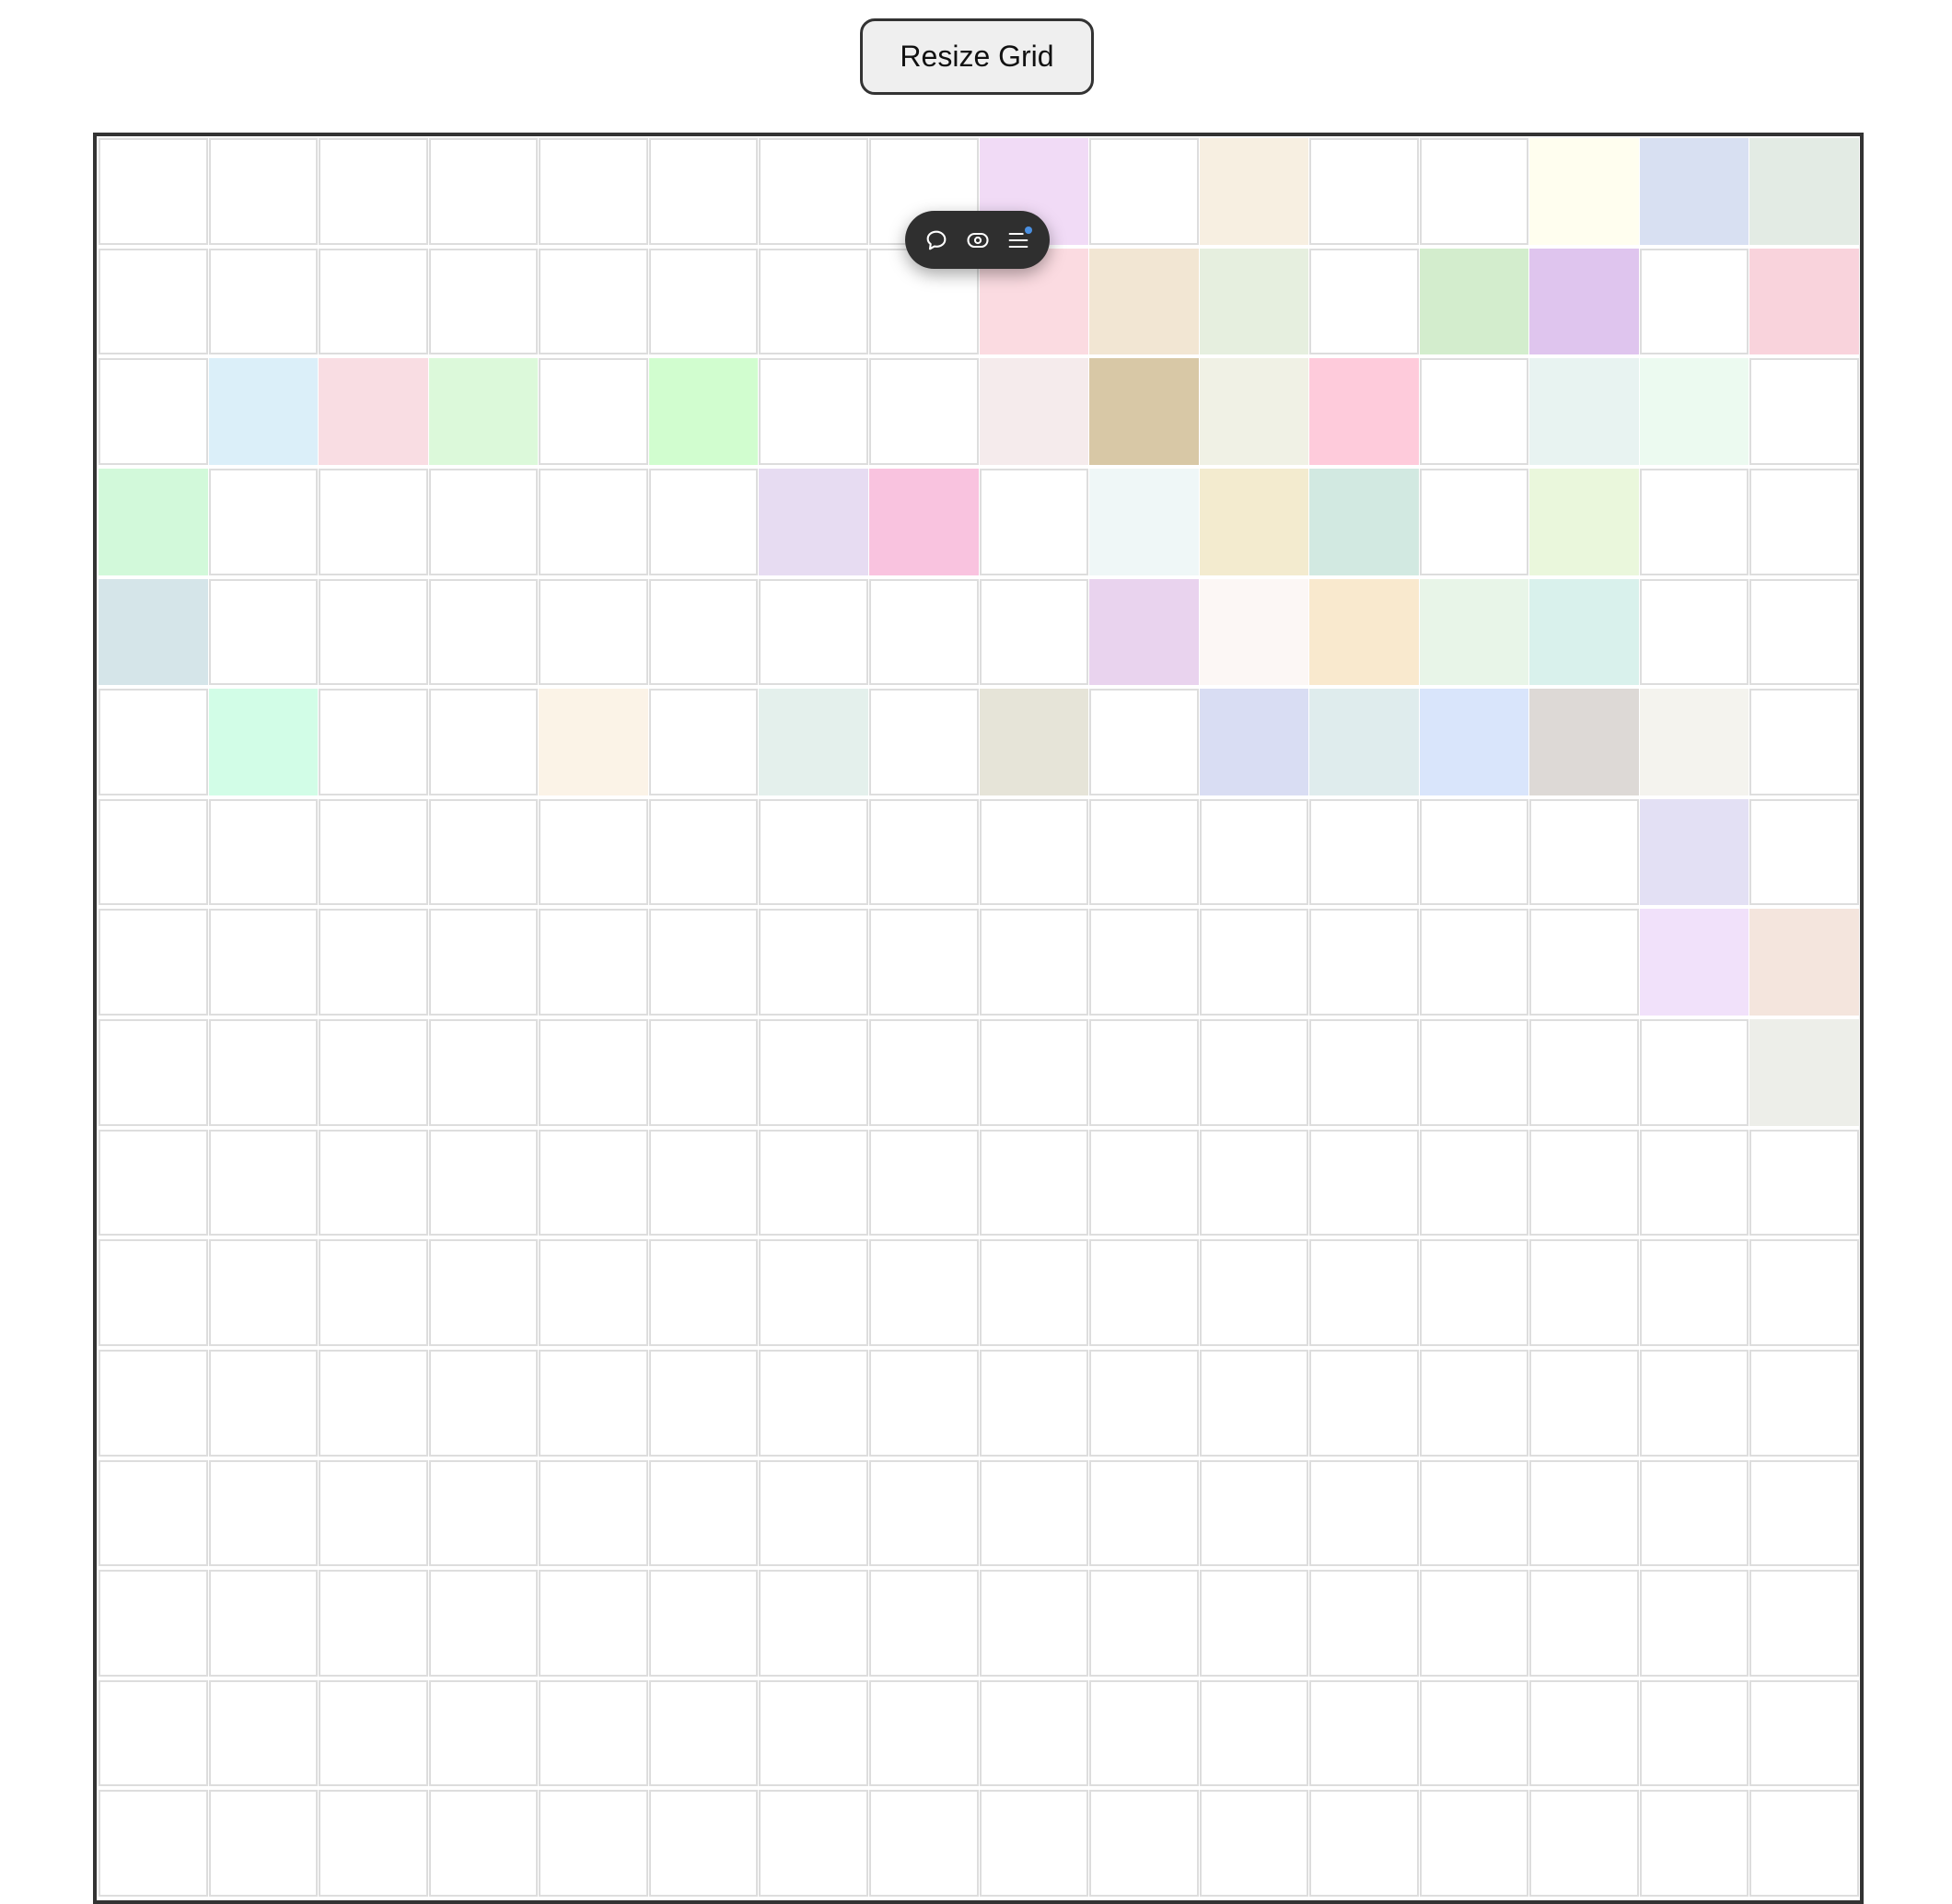  I want to click on comment-button, so click(937, 240).